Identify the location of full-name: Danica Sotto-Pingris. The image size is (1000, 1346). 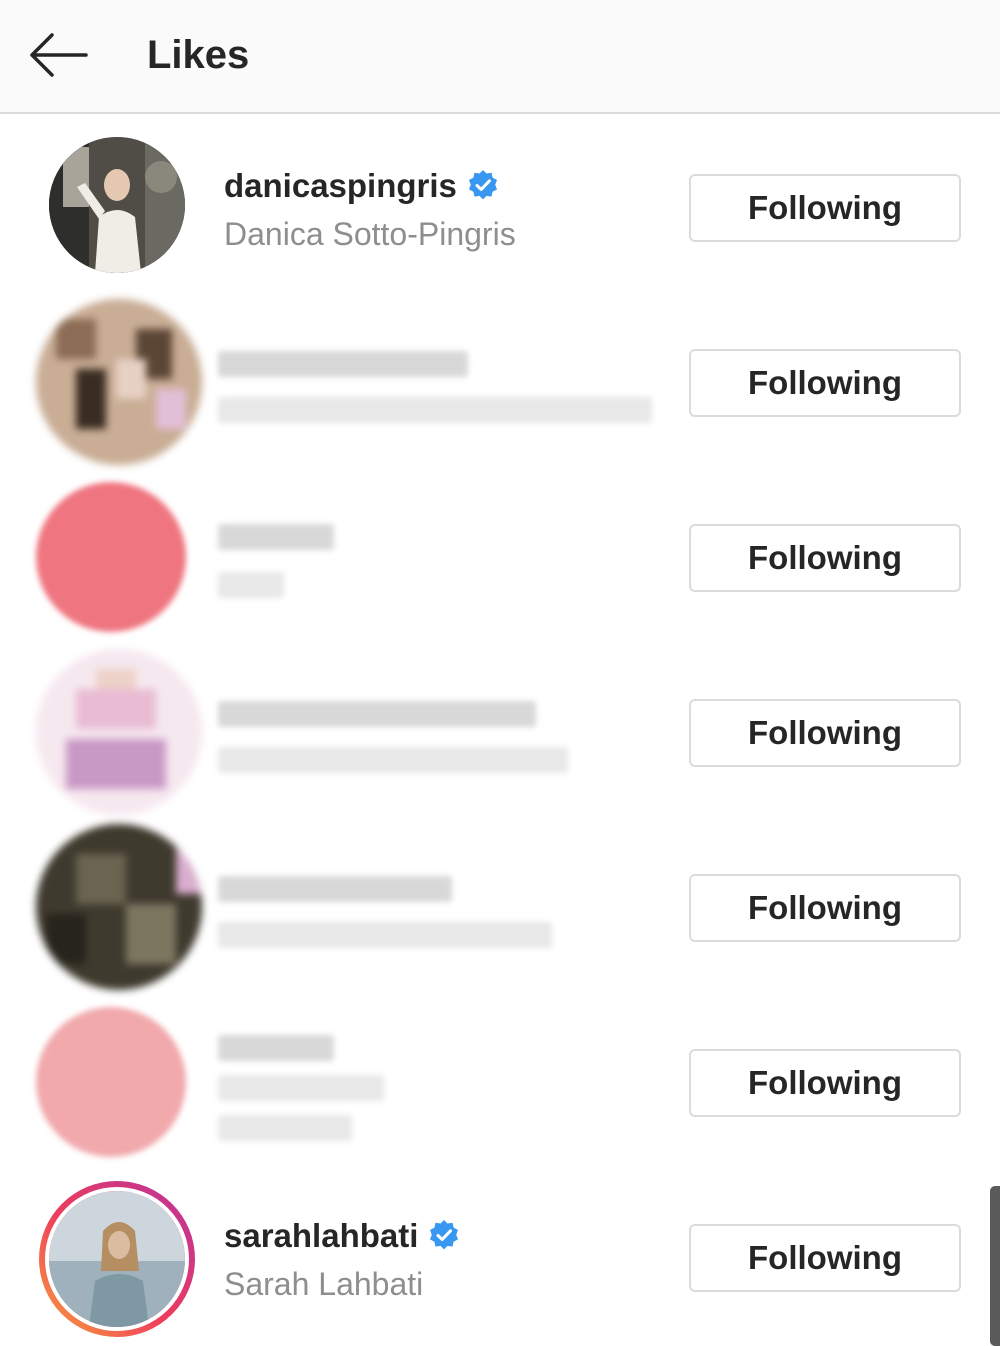
(370, 234).